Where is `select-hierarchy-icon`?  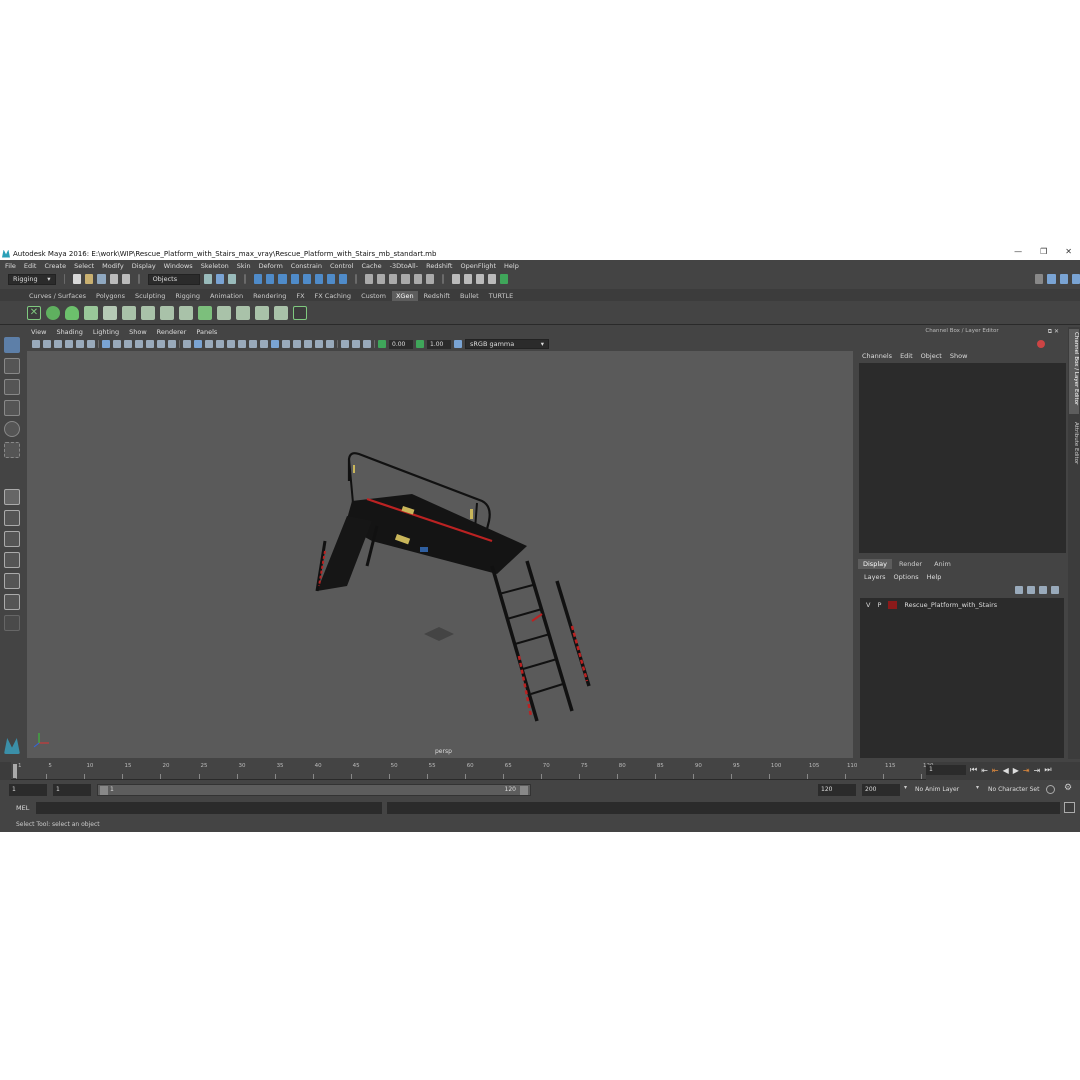
select-hierarchy-icon is located at coordinates (208, 279).